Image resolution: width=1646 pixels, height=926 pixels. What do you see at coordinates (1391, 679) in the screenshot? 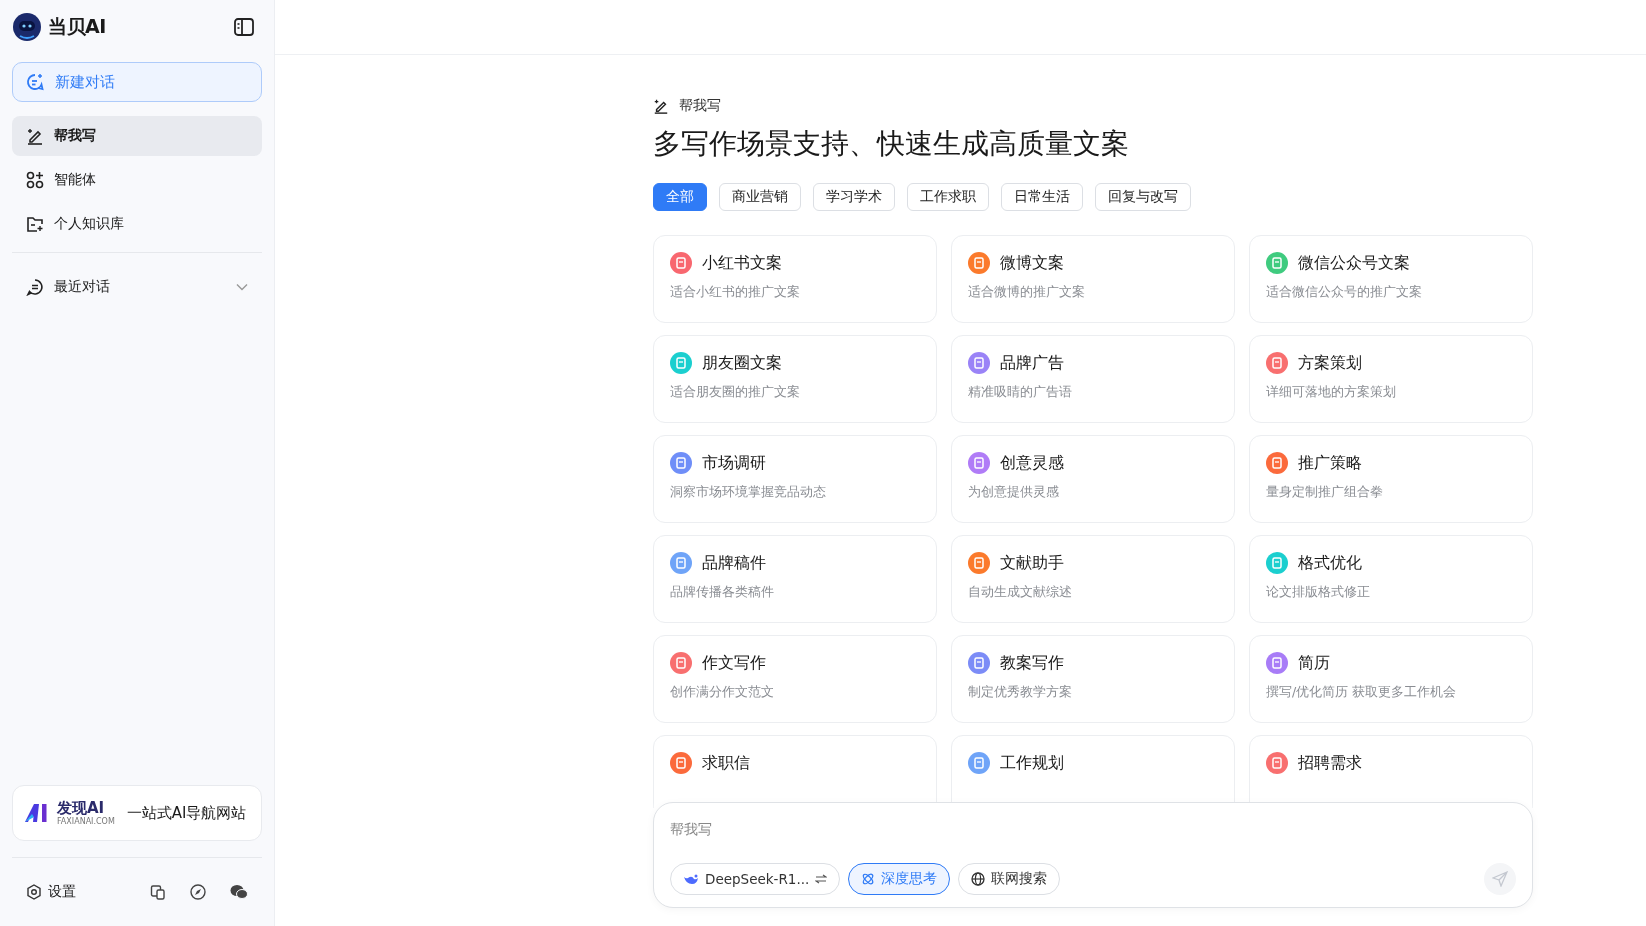
I see `template-card: 简历 撰写/优化简历 获取更多工作机会` at bounding box center [1391, 679].